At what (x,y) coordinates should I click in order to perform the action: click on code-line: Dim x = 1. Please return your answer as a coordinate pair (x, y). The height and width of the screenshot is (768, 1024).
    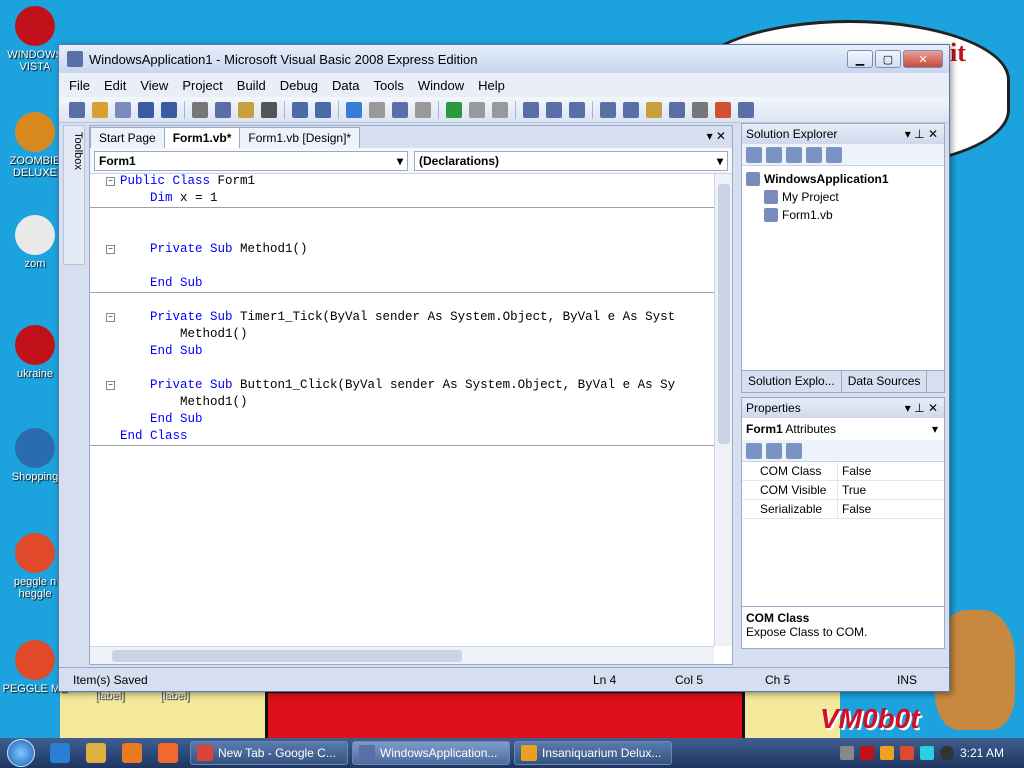
    Looking at the image, I should click on (402, 199).